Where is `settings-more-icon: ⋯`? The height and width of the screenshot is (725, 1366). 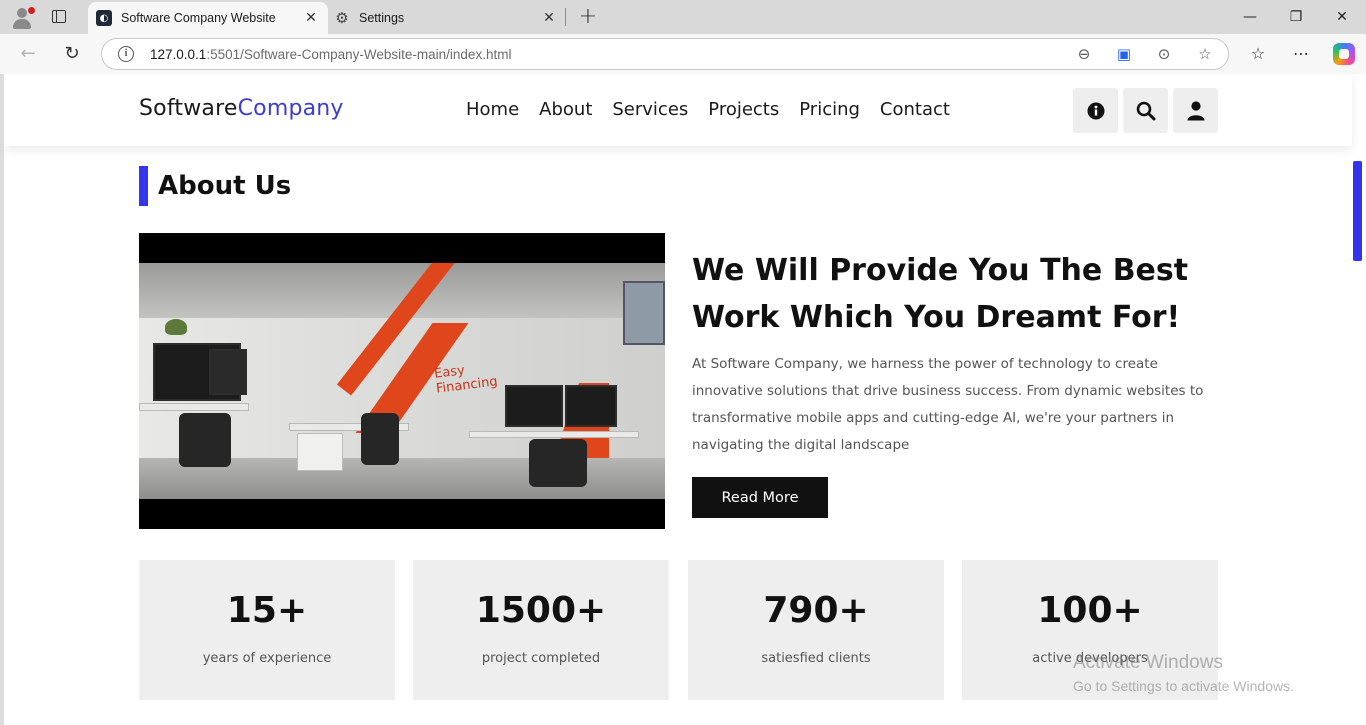 settings-more-icon: ⋯ is located at coordinates (1301, 54).